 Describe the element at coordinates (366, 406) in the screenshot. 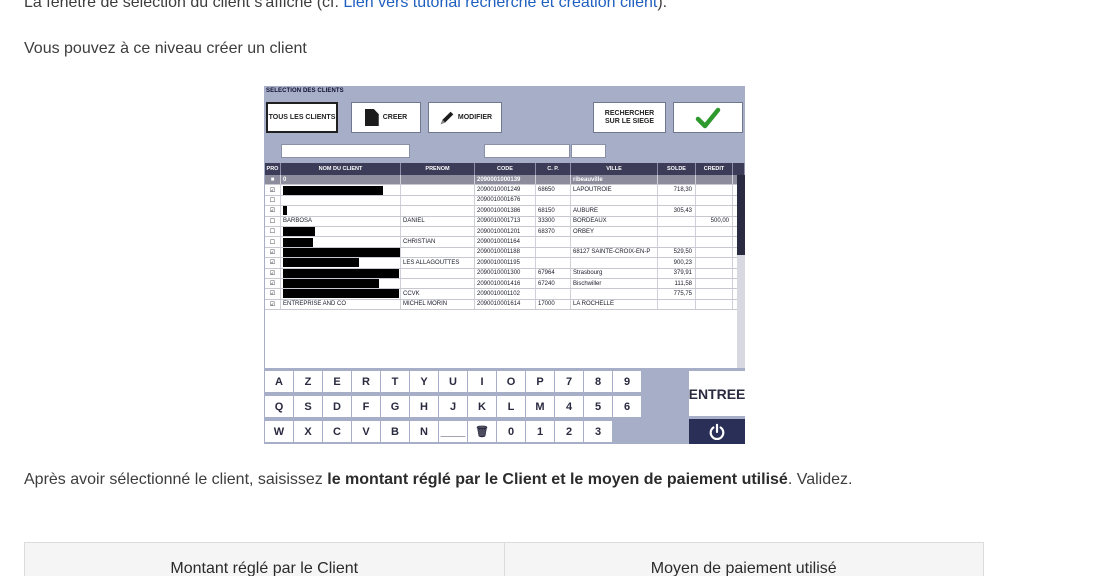

I see `key-f: F` at that location.